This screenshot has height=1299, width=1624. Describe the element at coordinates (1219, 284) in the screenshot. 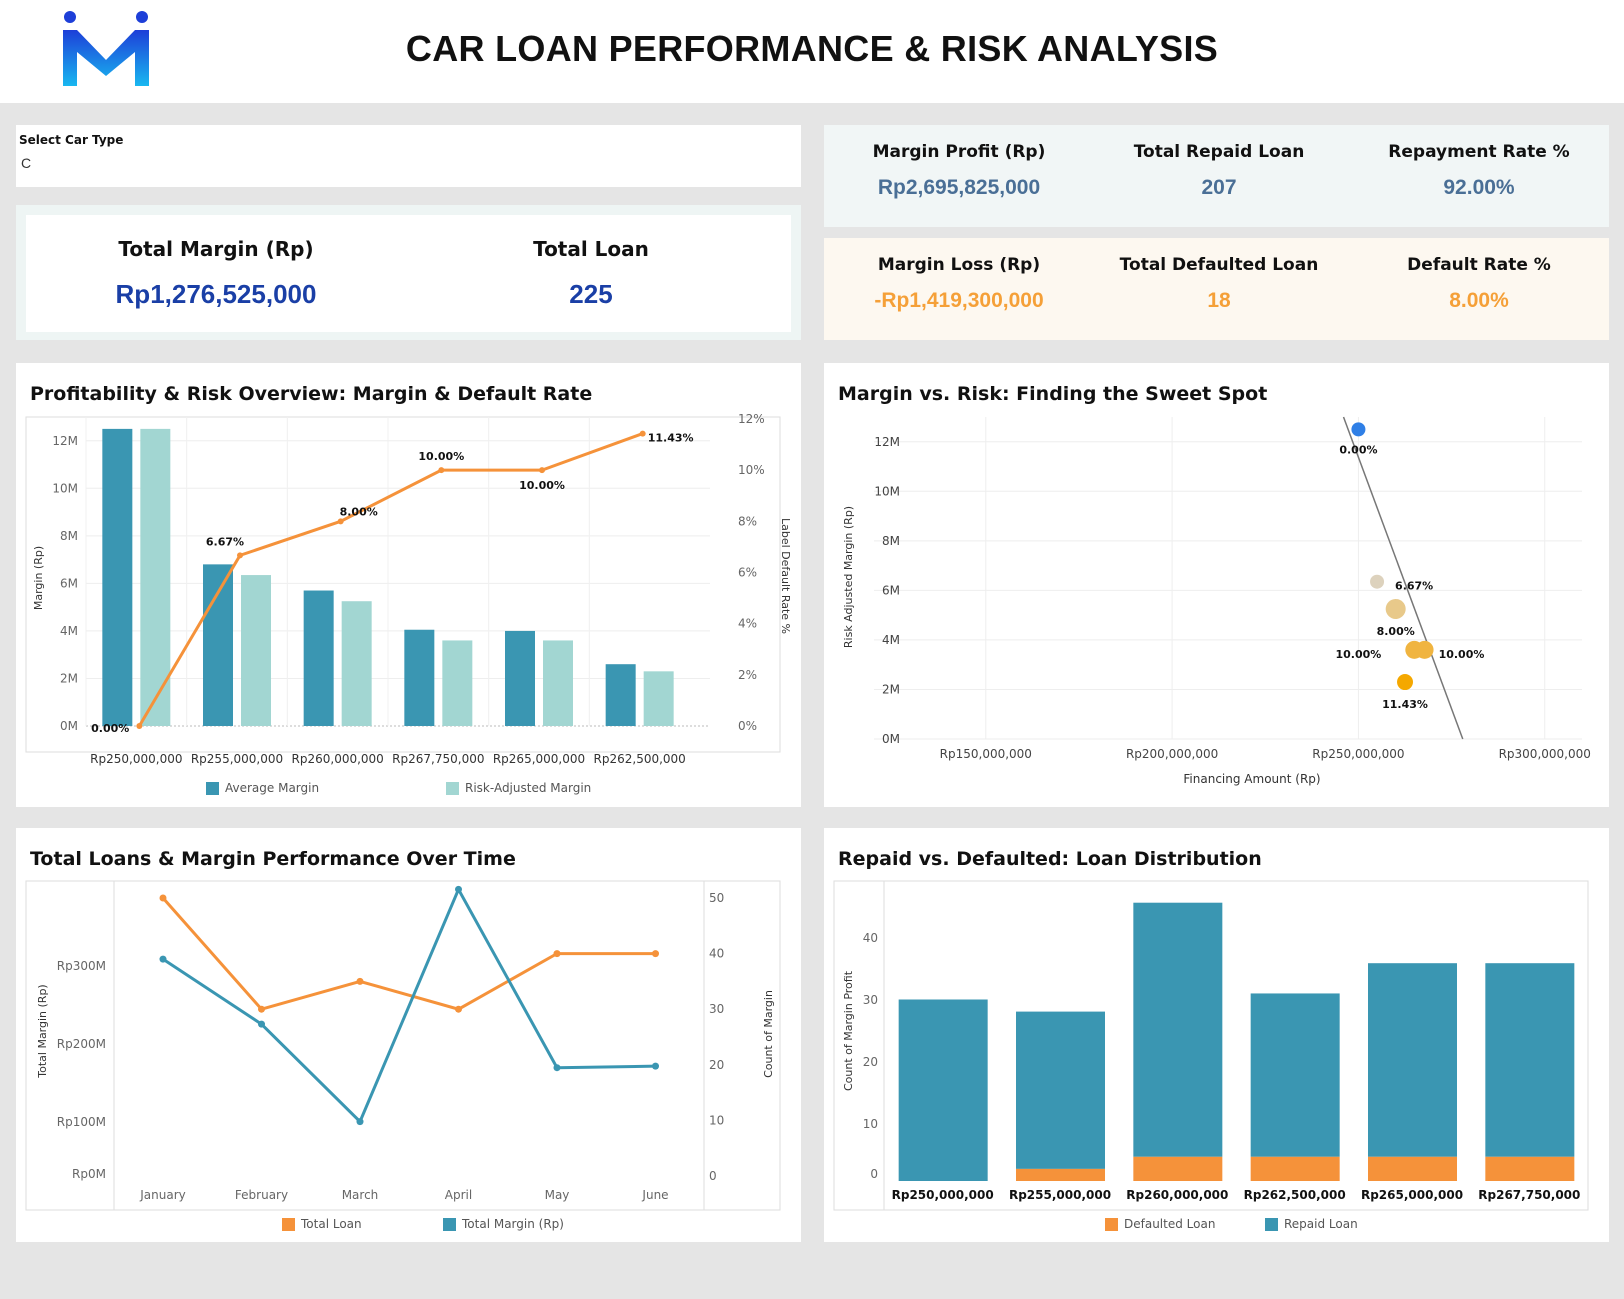

I see `defaulted-loan-kpi: Total Defaulted Loan 18` at that location.